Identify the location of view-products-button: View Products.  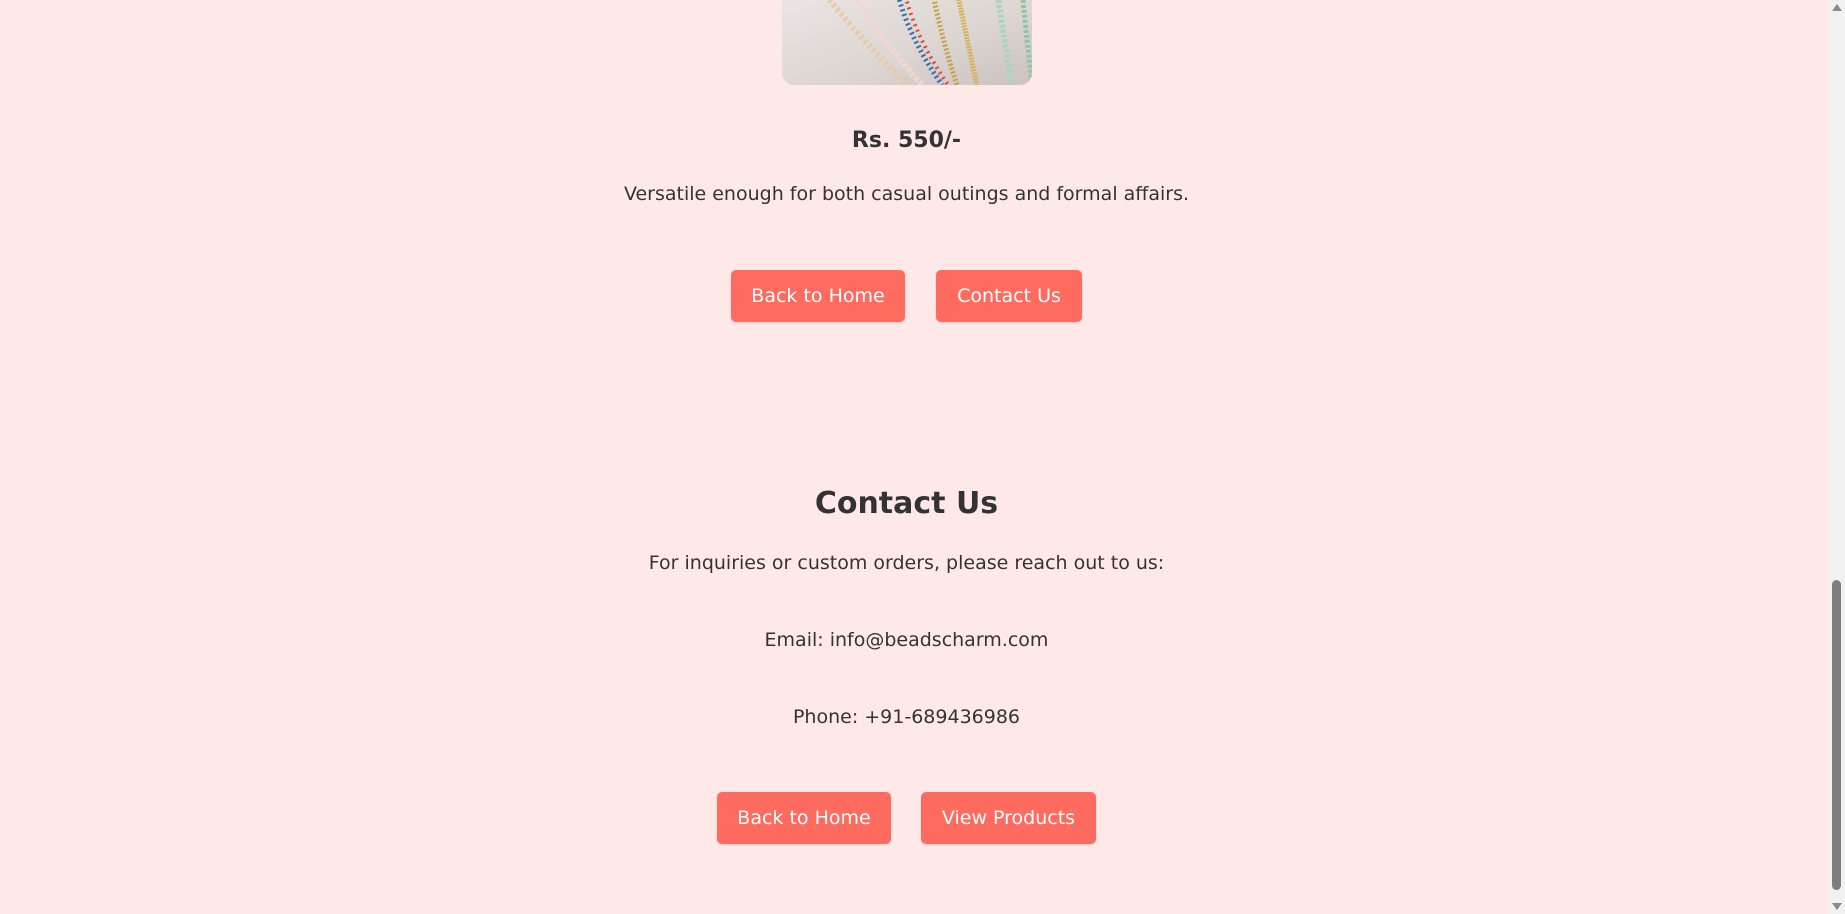
(1008, 818).